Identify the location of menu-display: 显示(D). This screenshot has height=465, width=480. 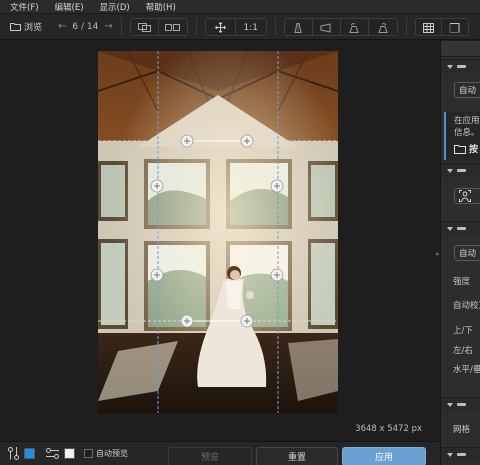
(115, 7).